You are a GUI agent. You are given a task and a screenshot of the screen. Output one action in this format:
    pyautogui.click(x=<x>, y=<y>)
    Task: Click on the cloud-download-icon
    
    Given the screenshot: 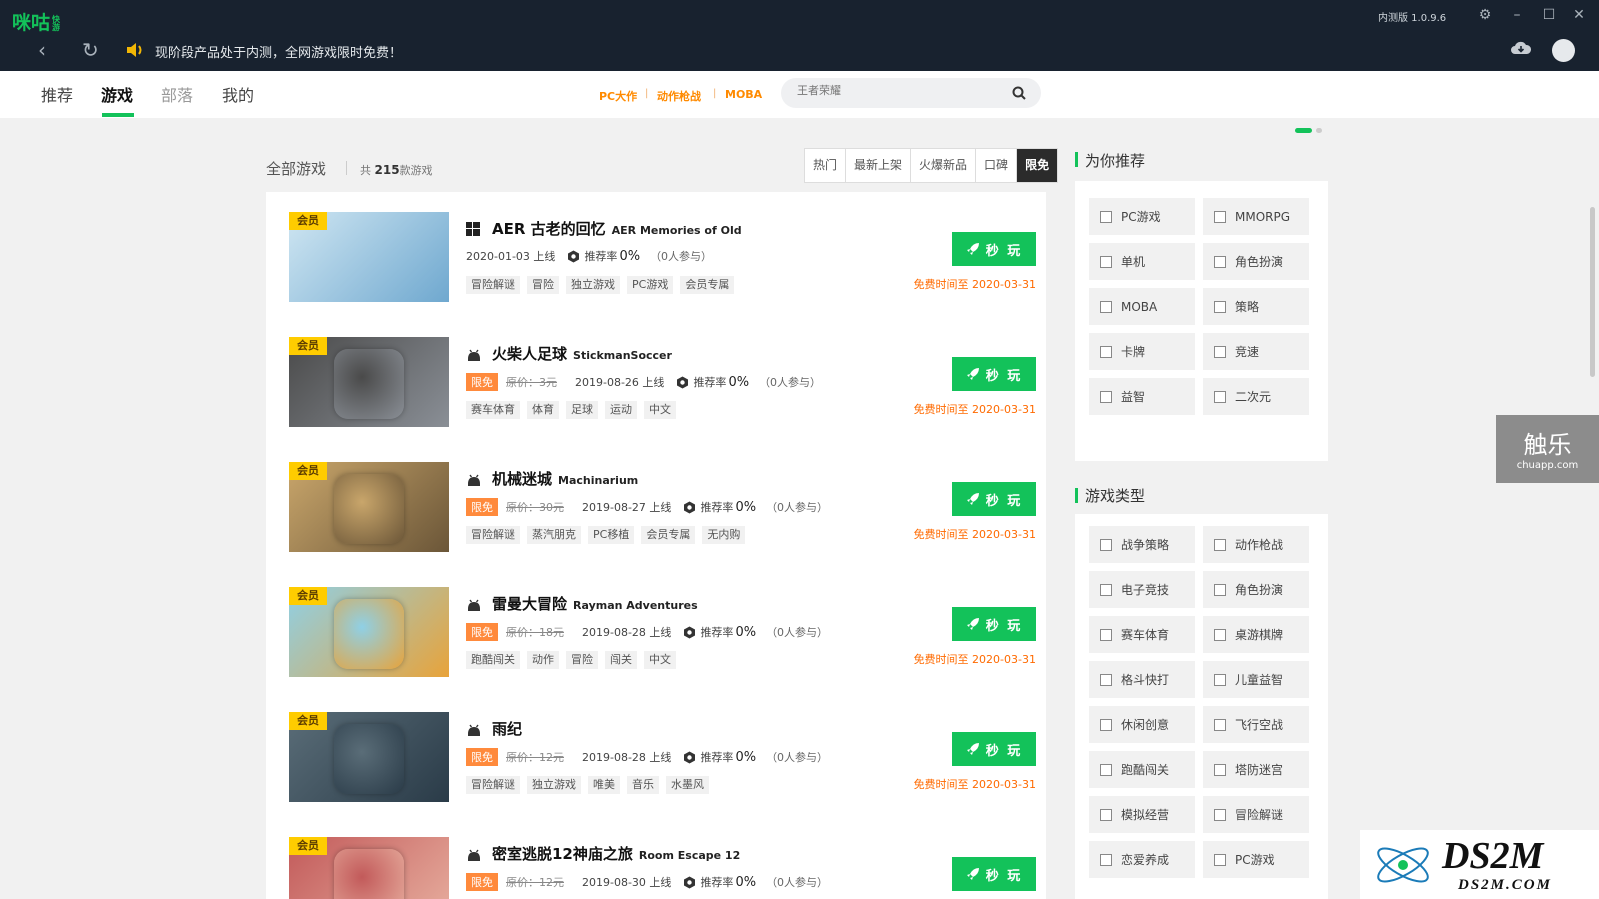 What is the action you would take?
    pyautogui.click(x=1521, y=48)
    